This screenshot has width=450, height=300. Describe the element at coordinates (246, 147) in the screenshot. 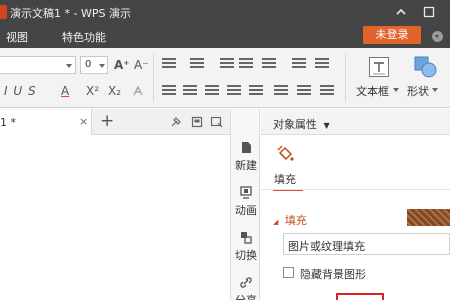

I see `new-slide-icon` at that location.